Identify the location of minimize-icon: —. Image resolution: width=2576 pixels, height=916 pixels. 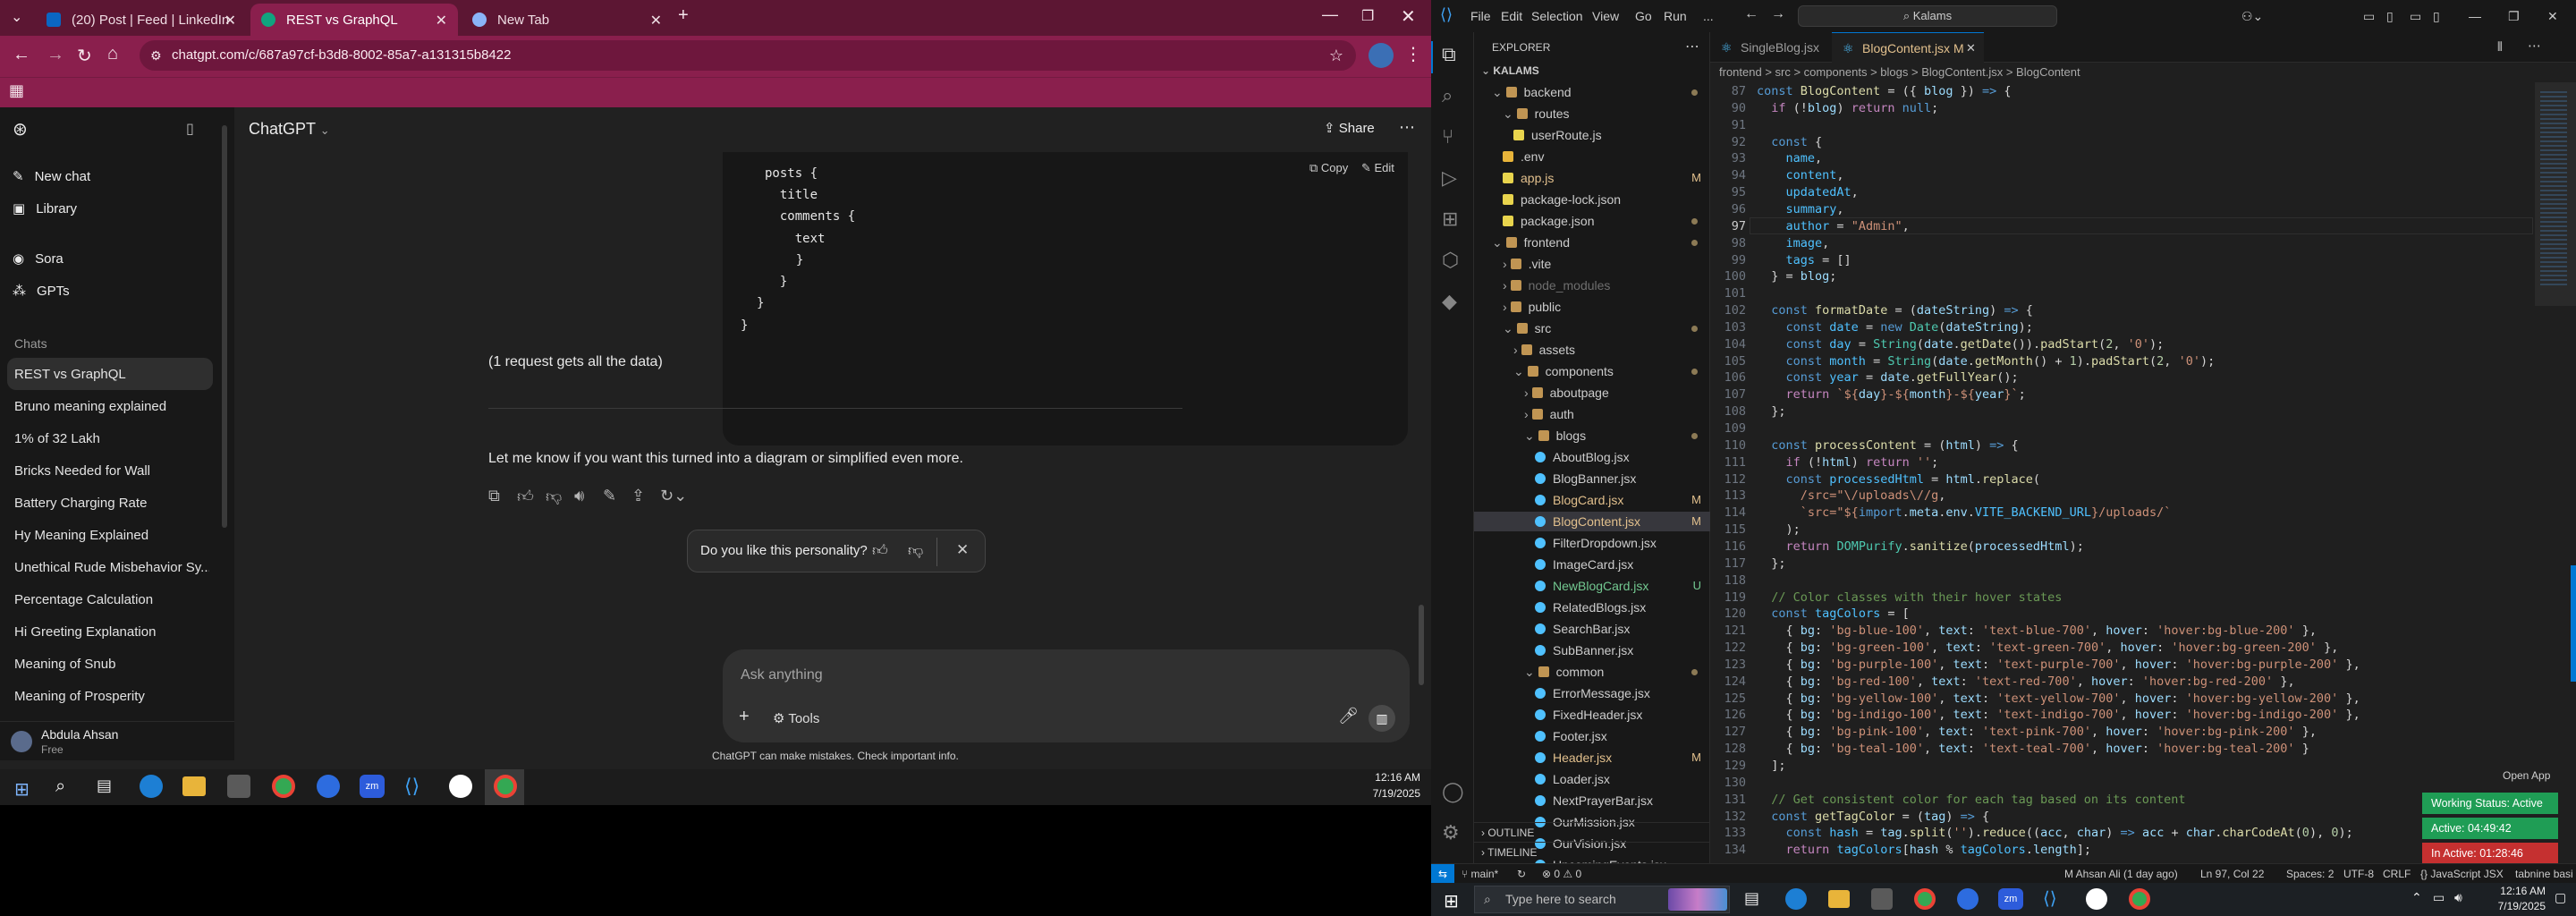
(1330, 14).